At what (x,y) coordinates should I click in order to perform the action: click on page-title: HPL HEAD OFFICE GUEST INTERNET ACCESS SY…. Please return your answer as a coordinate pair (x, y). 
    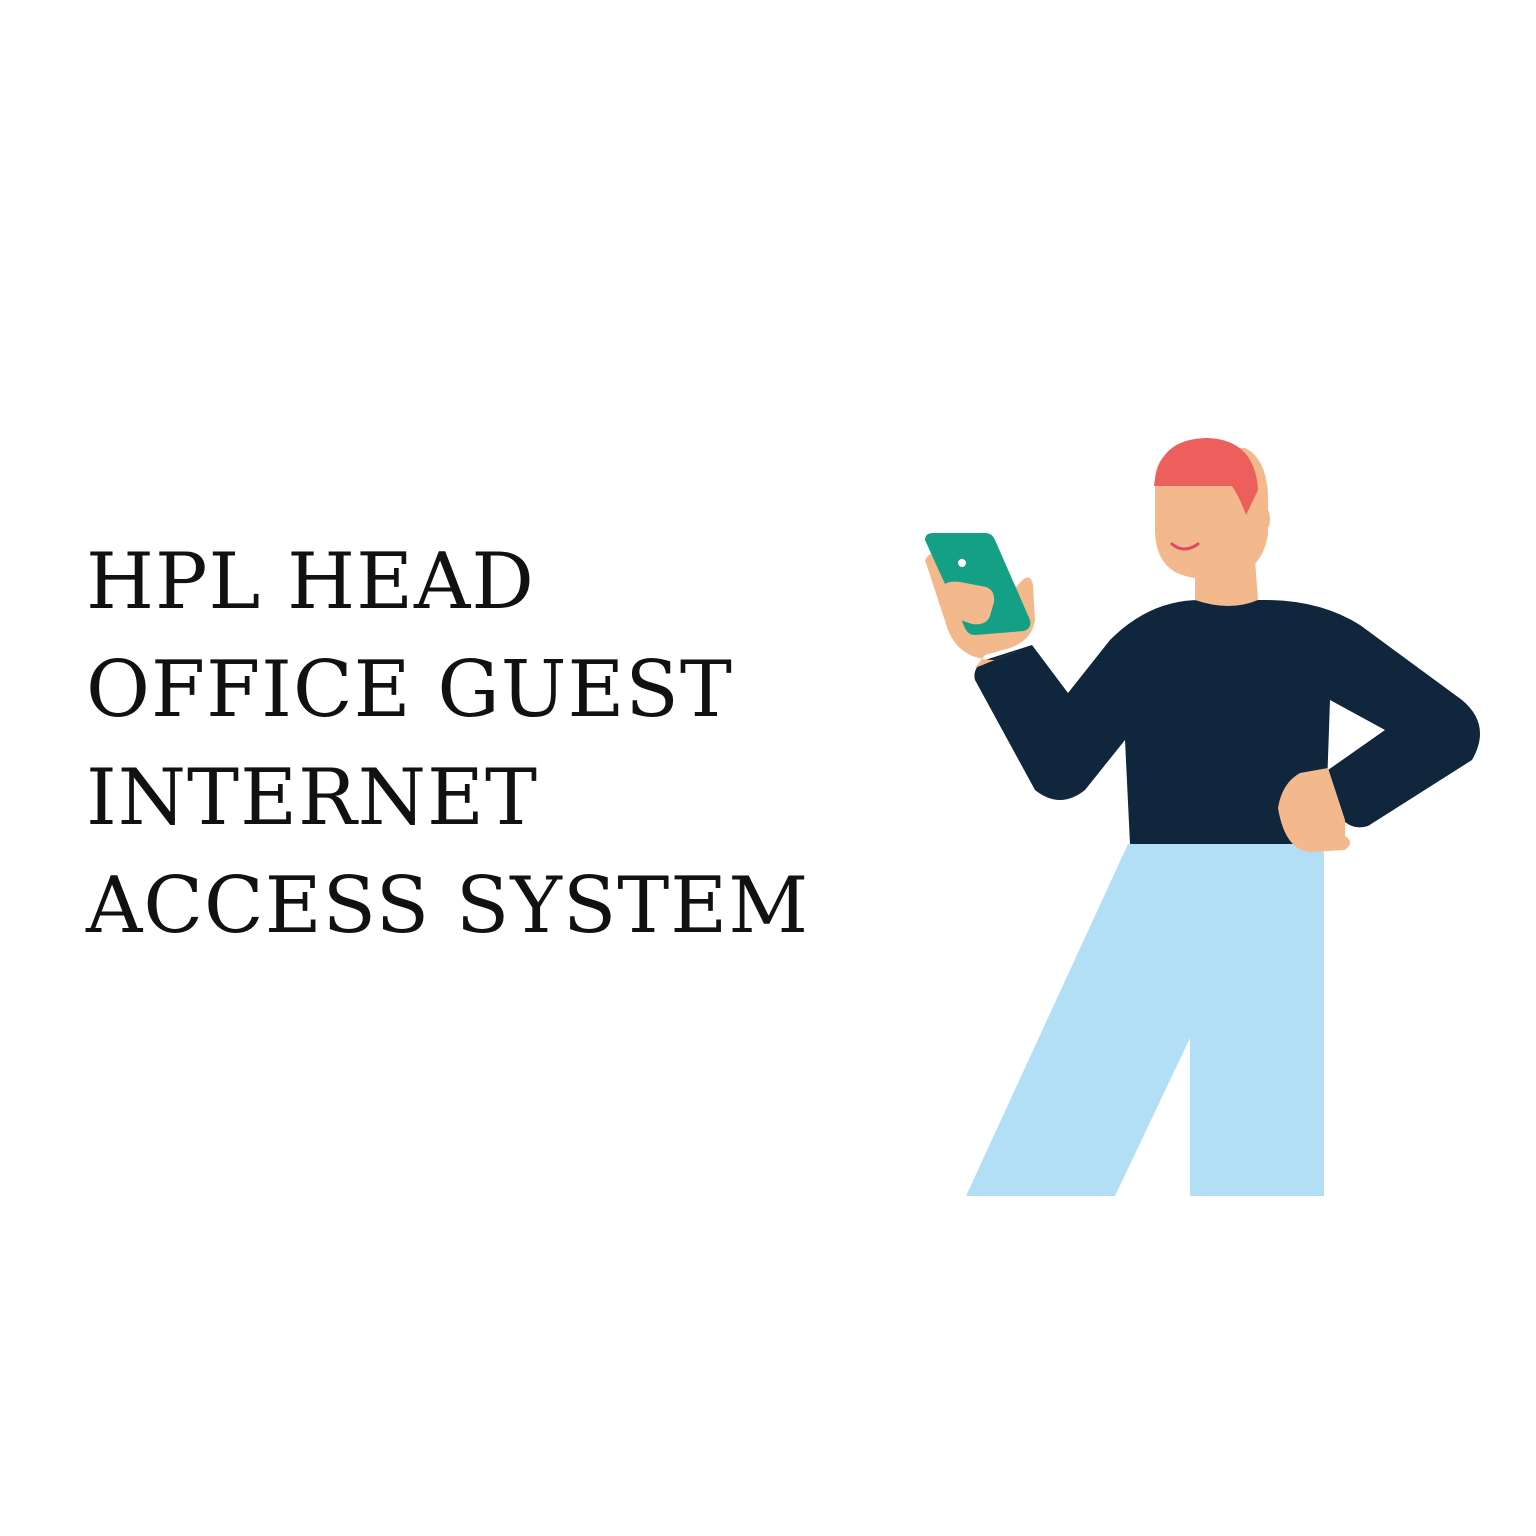
    Looking at the image, I should click on (486, 744).